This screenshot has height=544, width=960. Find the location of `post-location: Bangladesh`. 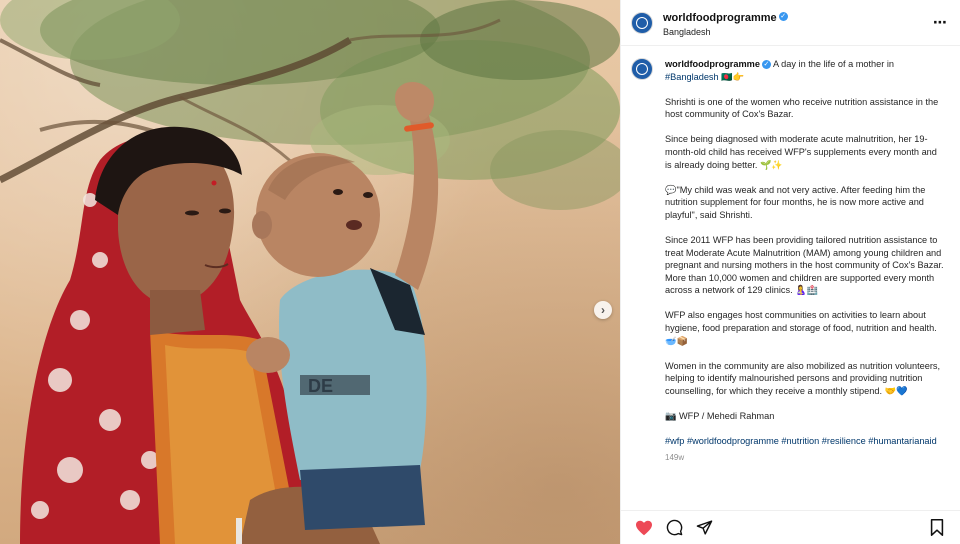

post-location: Bangladesh is located at coordinates (798, 32).